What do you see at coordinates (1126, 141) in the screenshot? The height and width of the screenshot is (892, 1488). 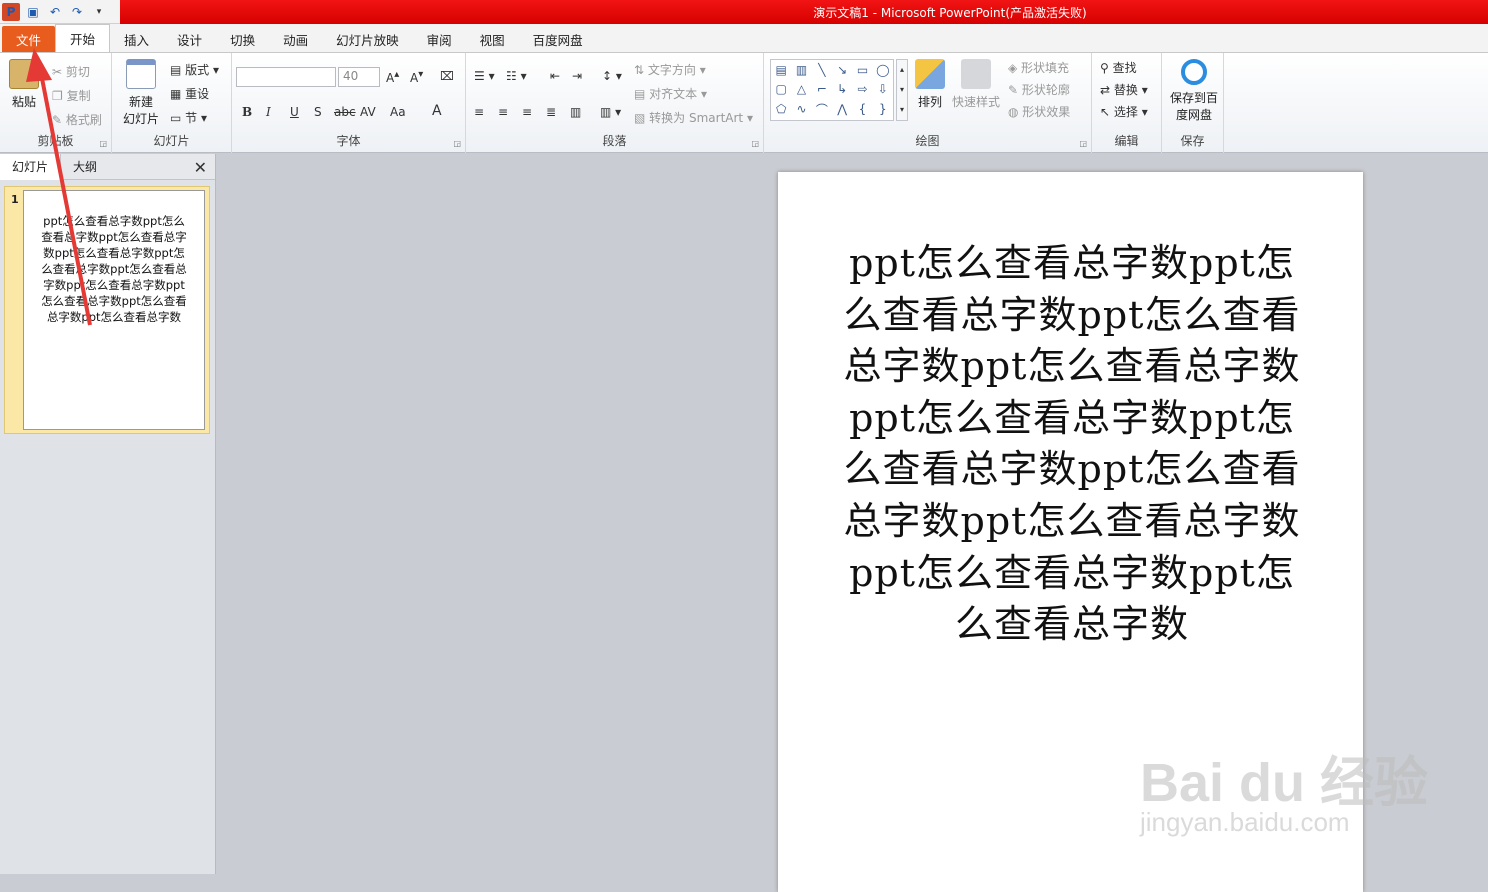 I see `editing-group-label: 编辑` at bounding box center [1126, 141].